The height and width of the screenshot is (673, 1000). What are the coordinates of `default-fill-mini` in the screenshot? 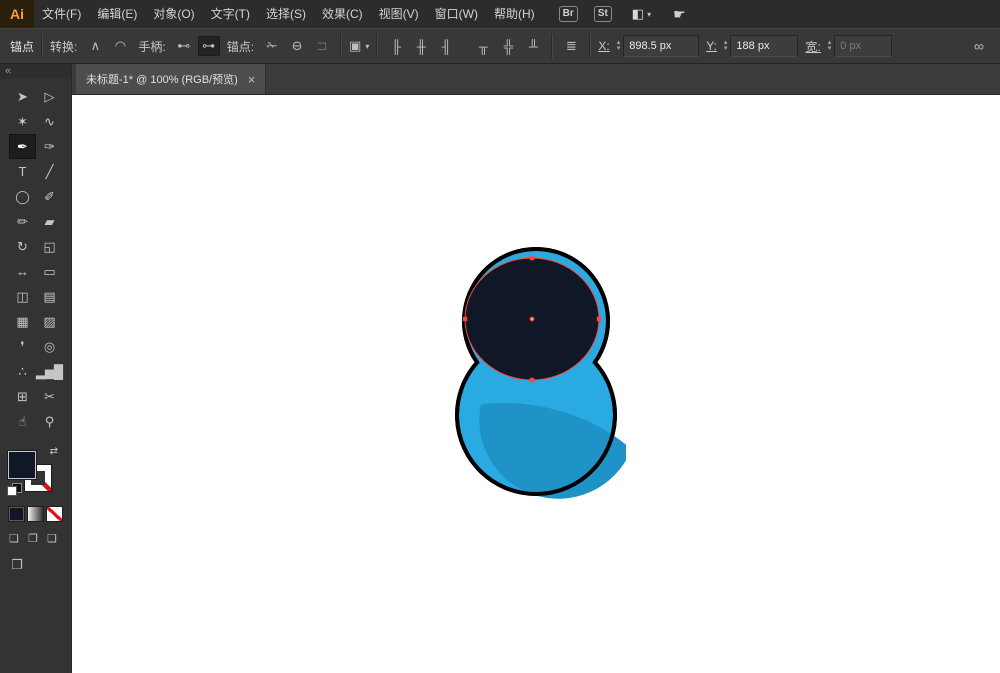 It's located at (12, 491).